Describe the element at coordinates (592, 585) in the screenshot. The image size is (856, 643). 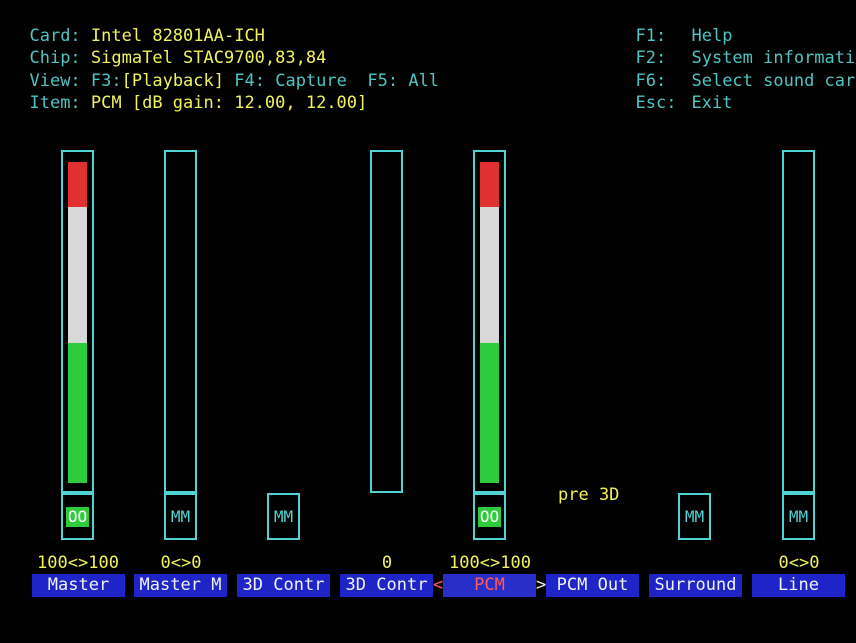
I see `channel-label-pcm-out: PCM Out` at that location.